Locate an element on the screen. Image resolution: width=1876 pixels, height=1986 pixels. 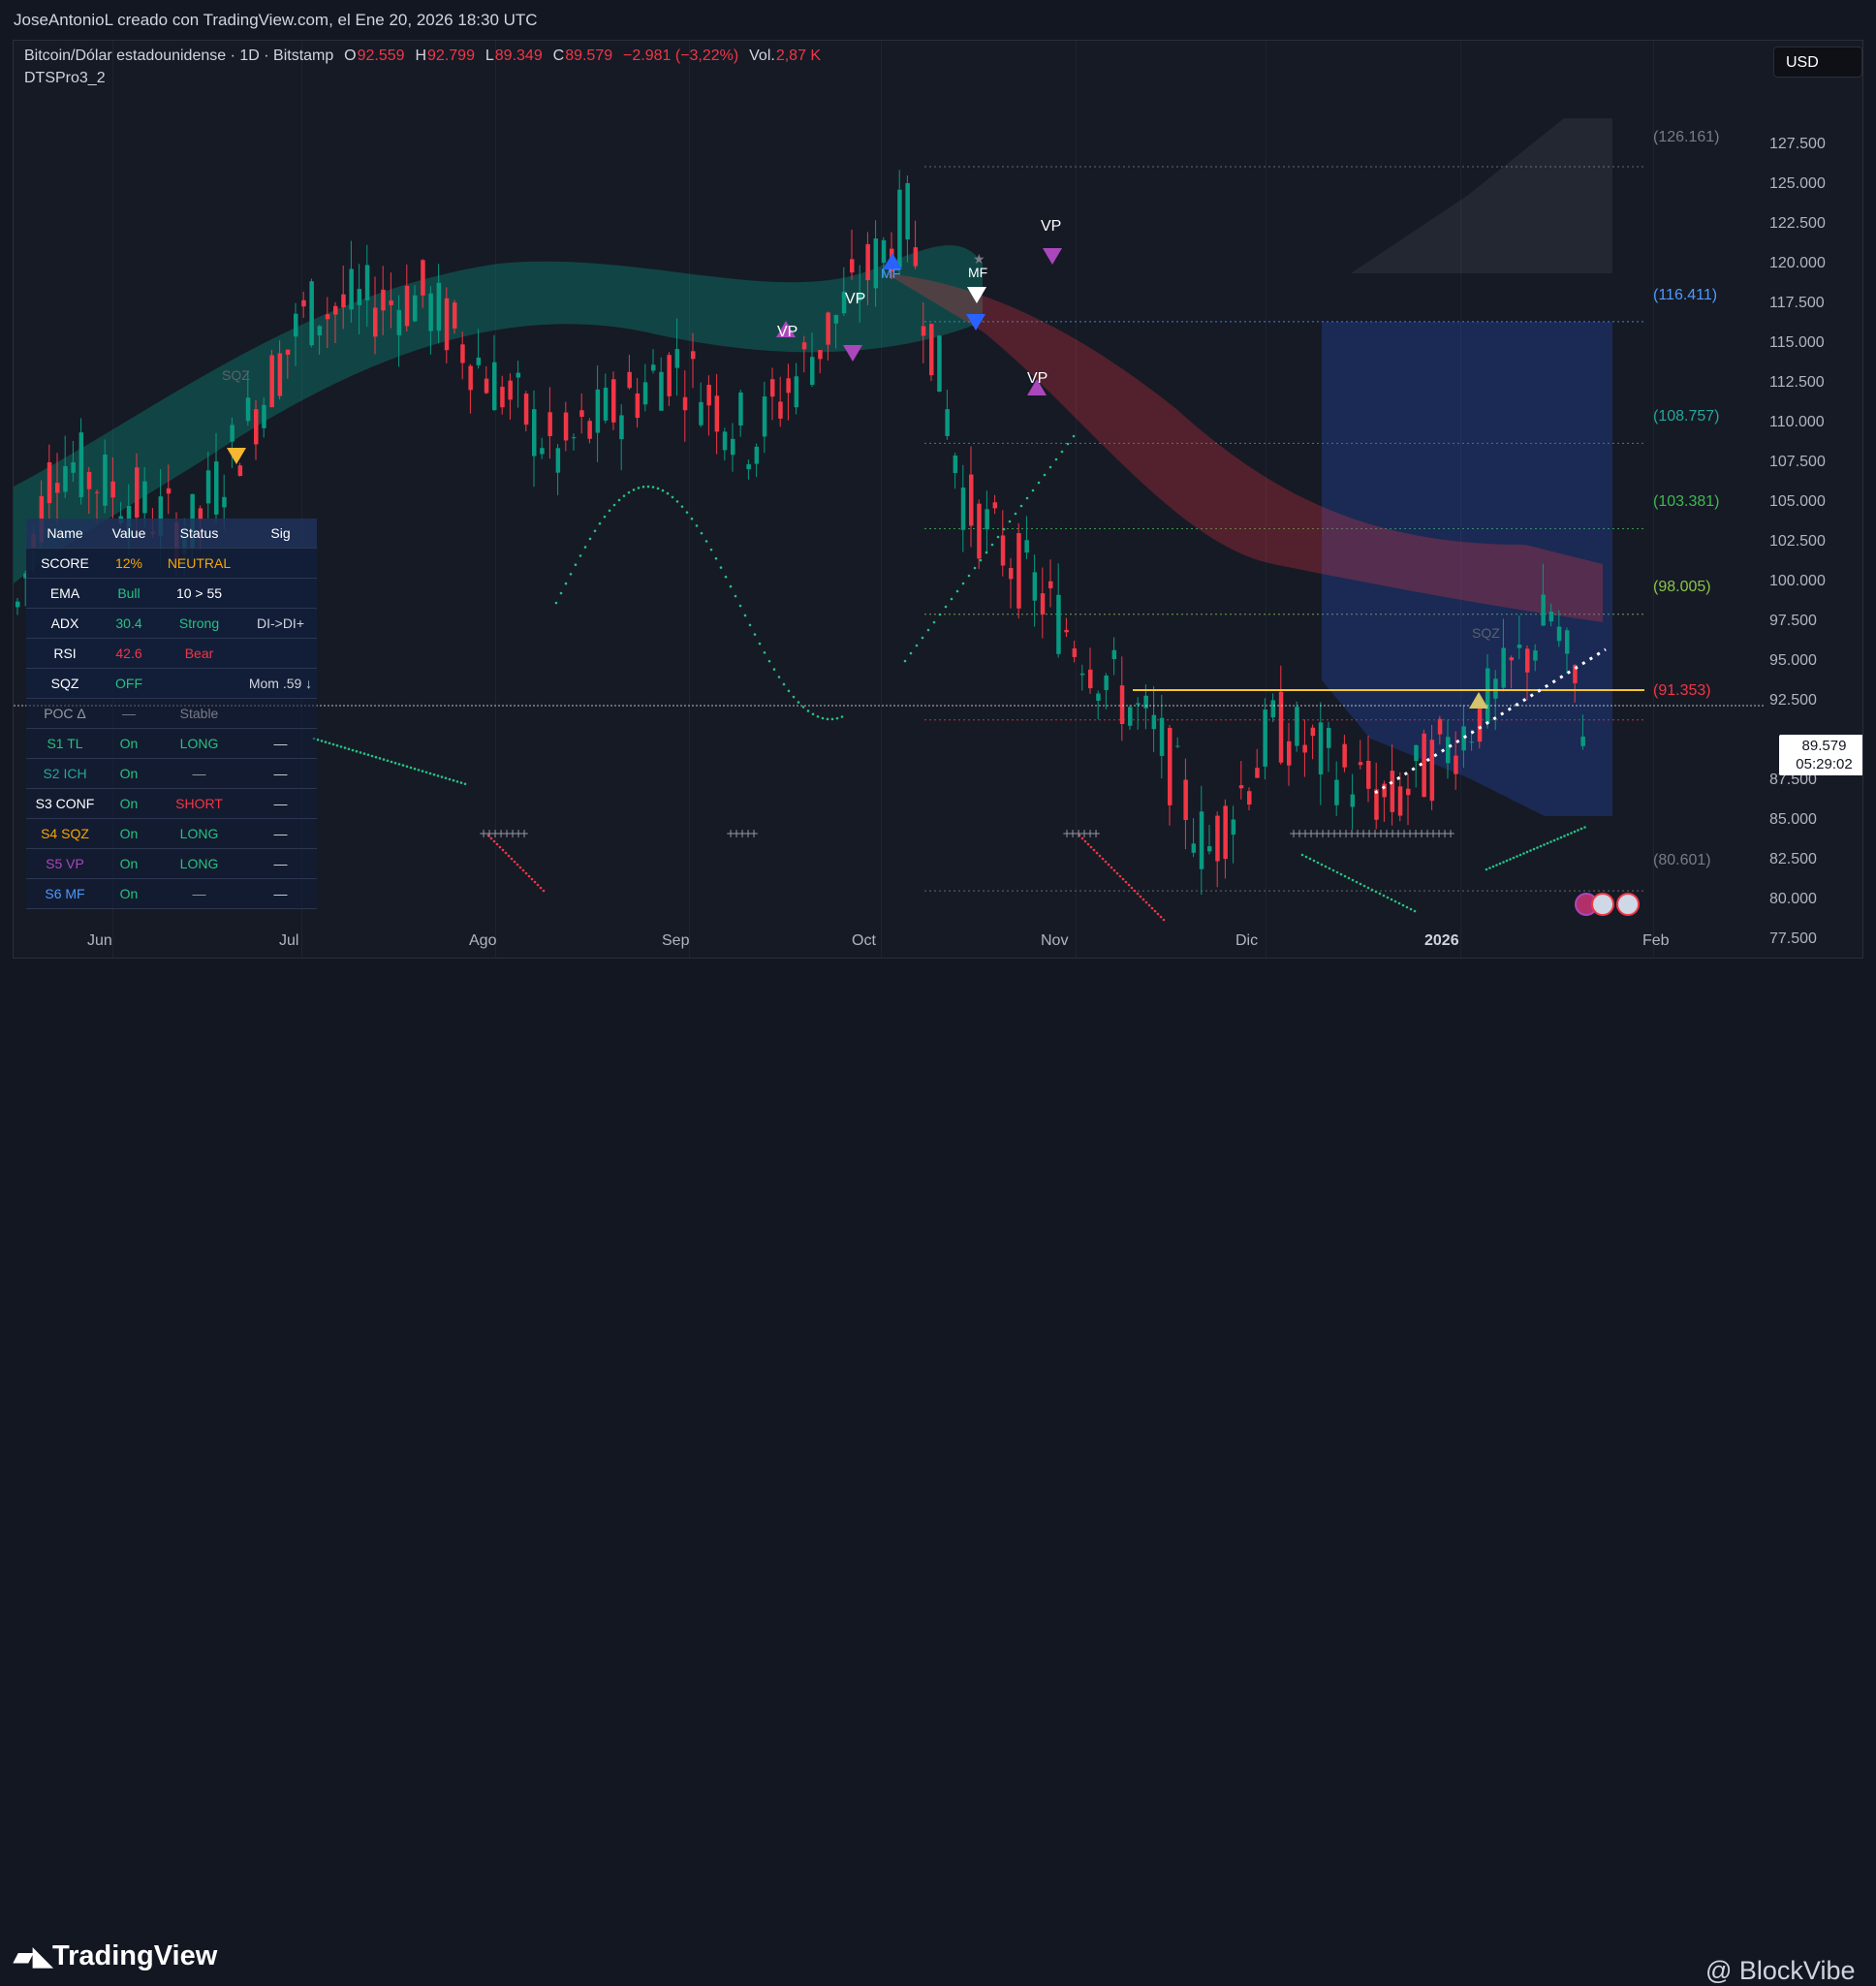
table-cell-sig is located at coordinates (280, 563).